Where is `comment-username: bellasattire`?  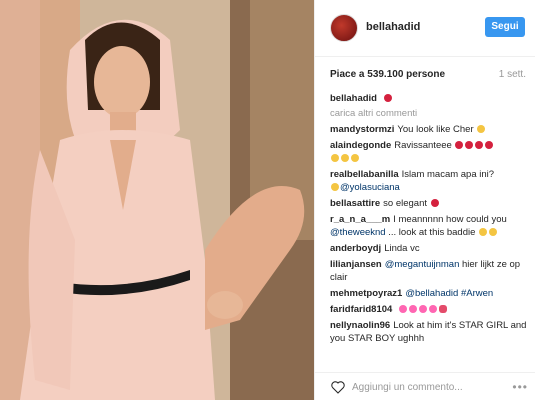
comment-username: bellasattire is located at coordinates (355, 203).